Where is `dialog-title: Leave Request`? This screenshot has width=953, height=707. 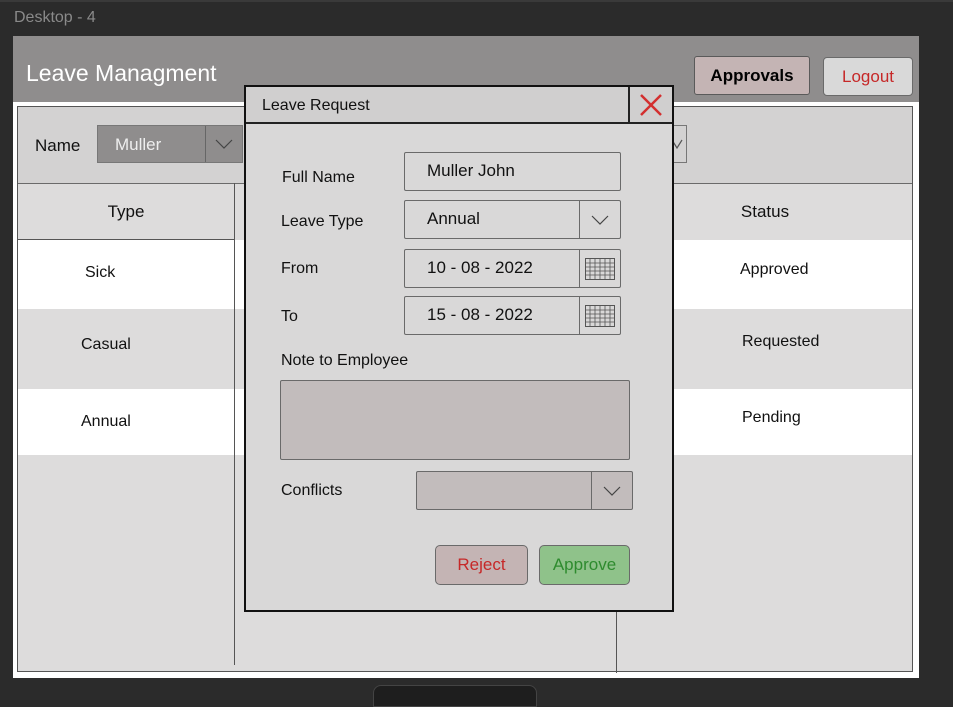
dialog-title: Leave Request is located at coordinates (316, 105).